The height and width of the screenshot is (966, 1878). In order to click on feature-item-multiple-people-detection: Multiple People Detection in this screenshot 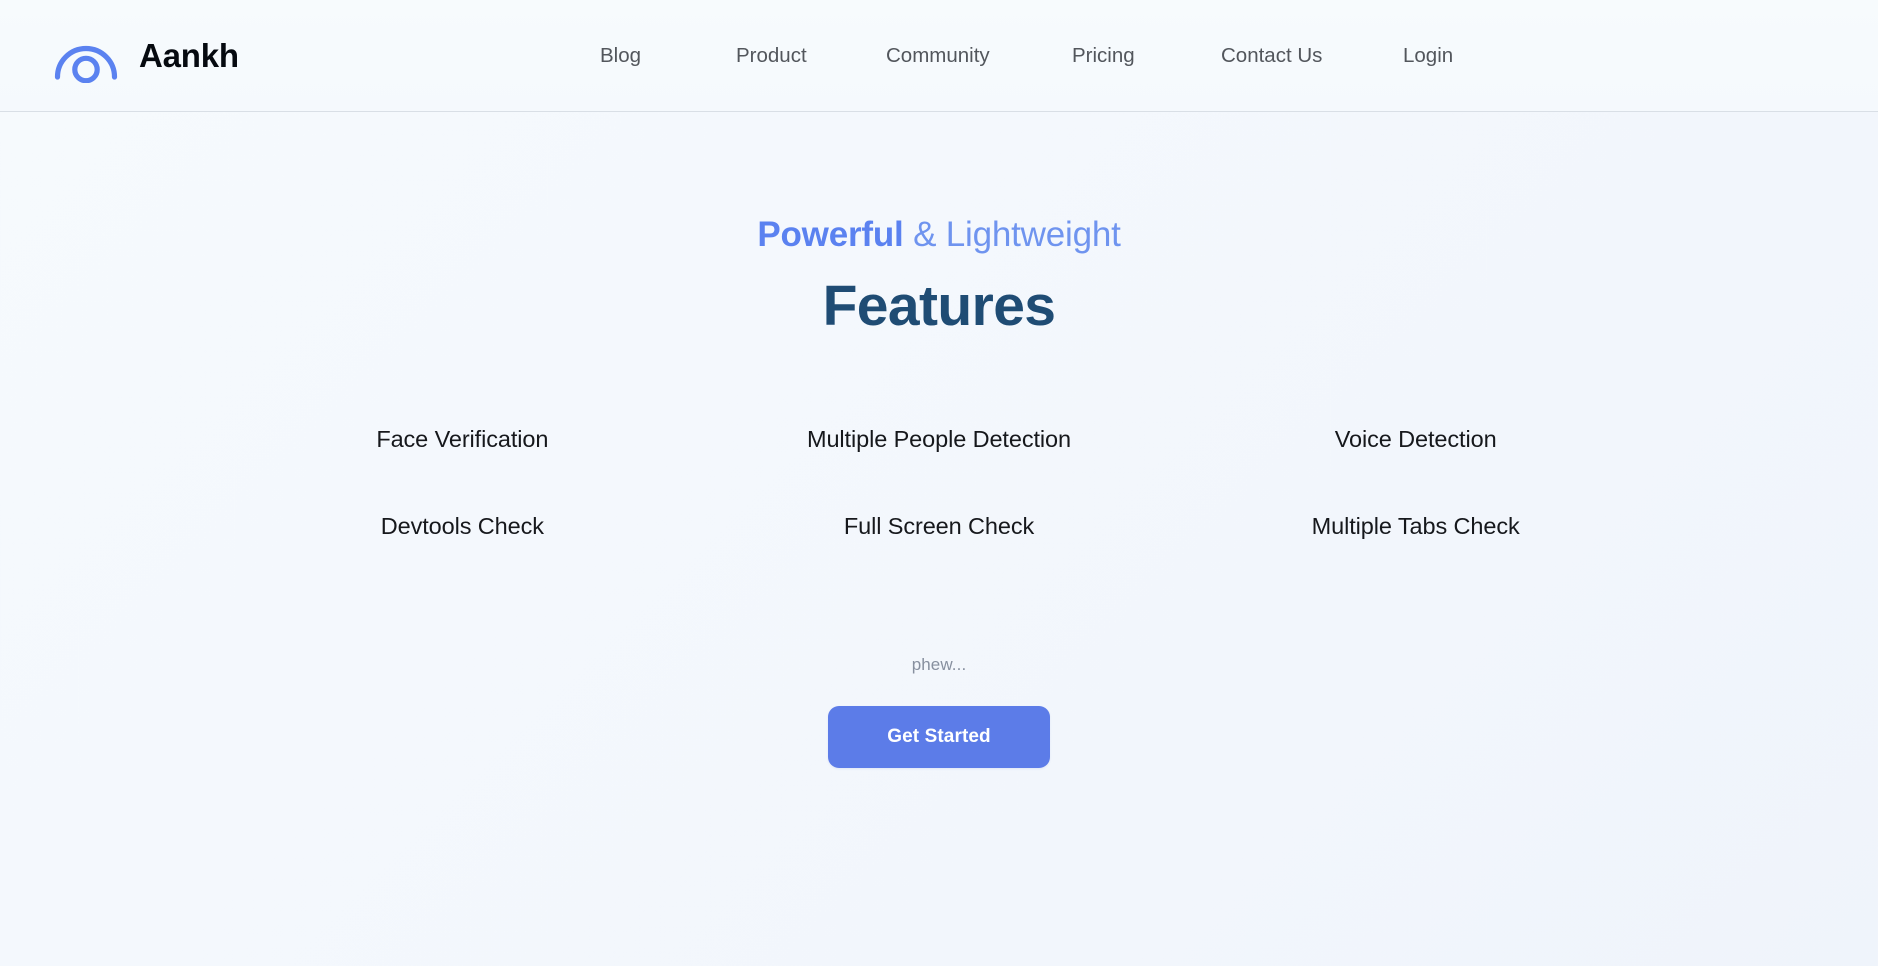, I will do `click(938, 438)`.